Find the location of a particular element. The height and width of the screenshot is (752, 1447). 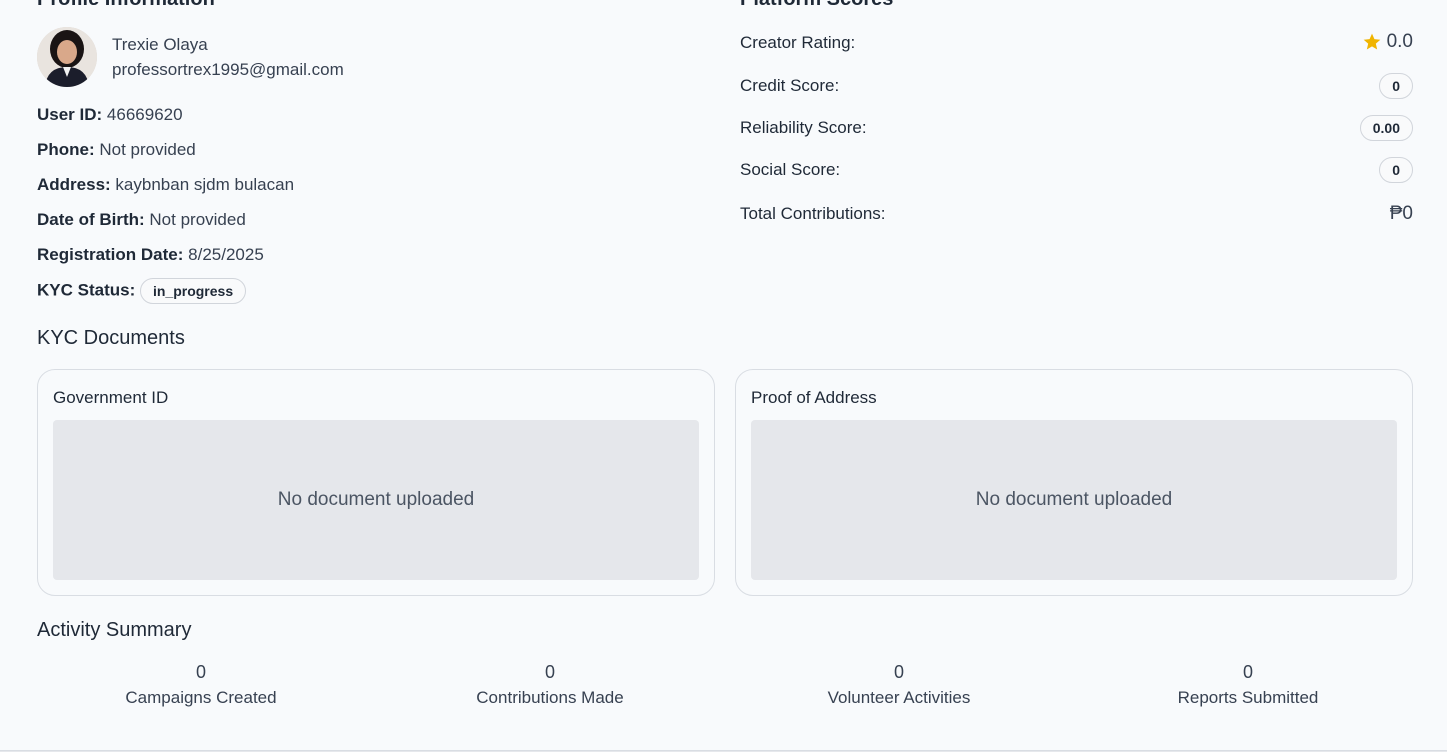

user-id-label: User ID: is located at coordinates (70, 114).